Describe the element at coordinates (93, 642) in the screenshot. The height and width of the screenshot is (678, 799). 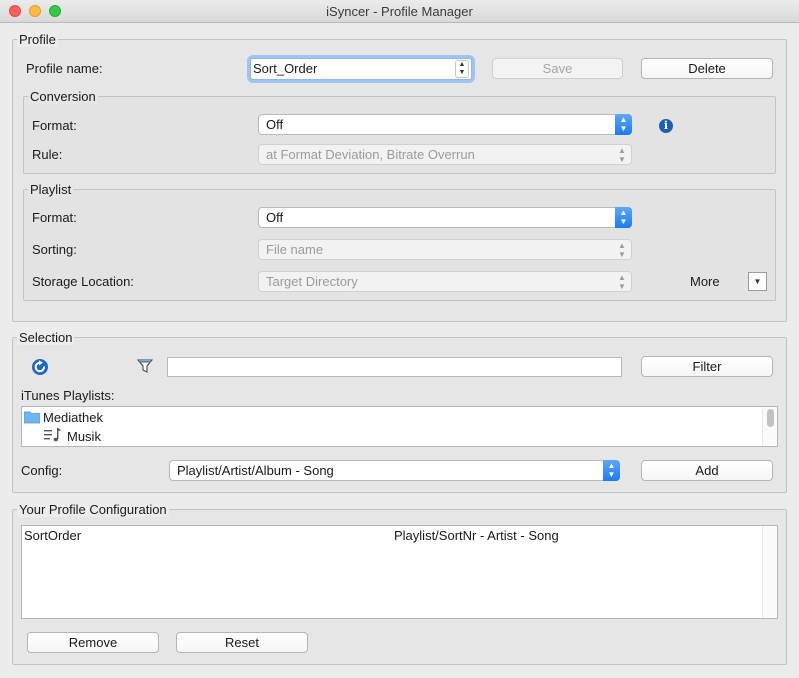
I see `remove-button: Remove` at that location.